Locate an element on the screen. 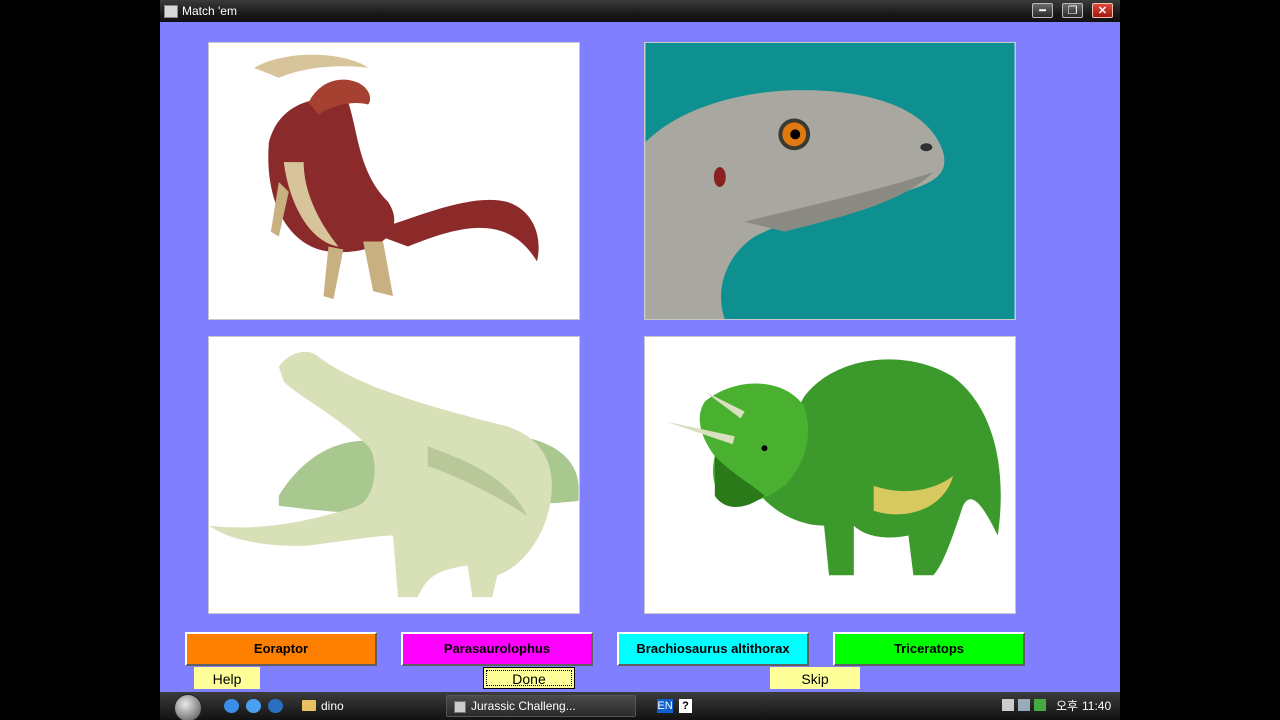 Image resolution: width=1280 pixels, height=720 pixels. taskbar-folder-label: dino is located at coordinates (332, 706).